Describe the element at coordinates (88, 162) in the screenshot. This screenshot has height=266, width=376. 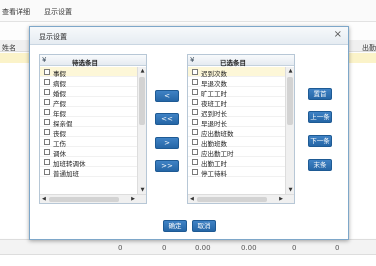
I see `list-item: 加班转调休` at that location.